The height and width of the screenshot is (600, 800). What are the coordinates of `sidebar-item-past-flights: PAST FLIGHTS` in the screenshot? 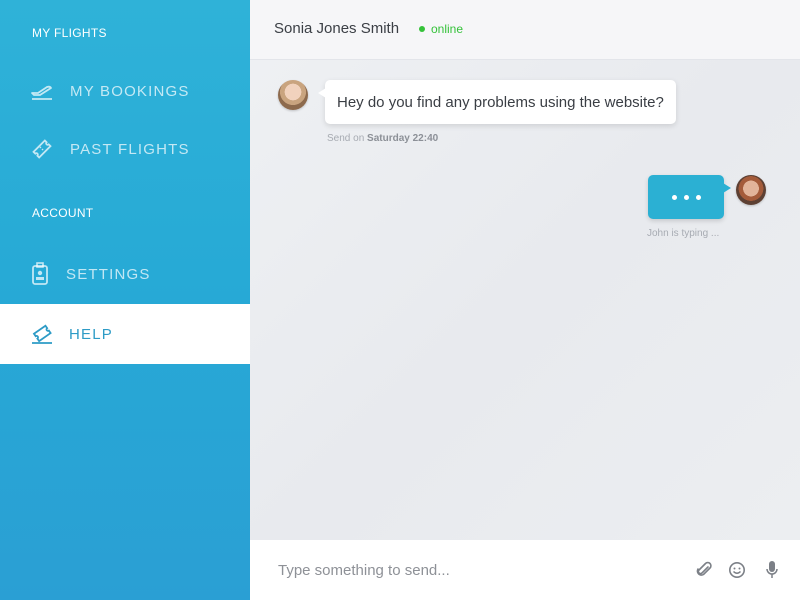 It's located at (125, 149).